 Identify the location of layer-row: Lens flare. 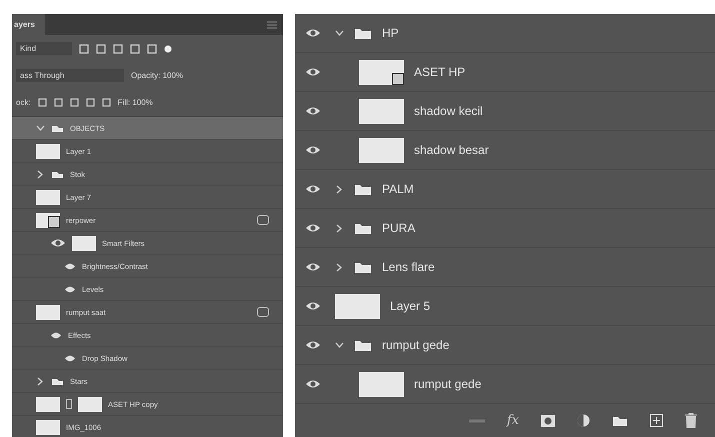
(505, 267).